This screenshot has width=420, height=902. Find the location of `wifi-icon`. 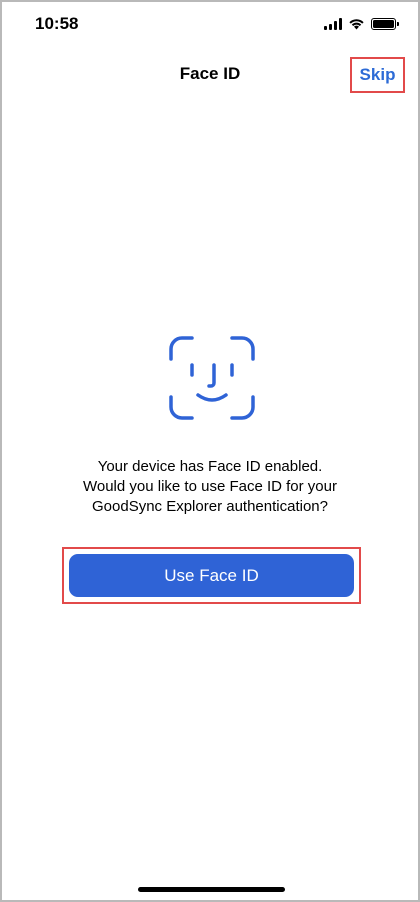

wifi-icon is located at coordinates (356, 24).